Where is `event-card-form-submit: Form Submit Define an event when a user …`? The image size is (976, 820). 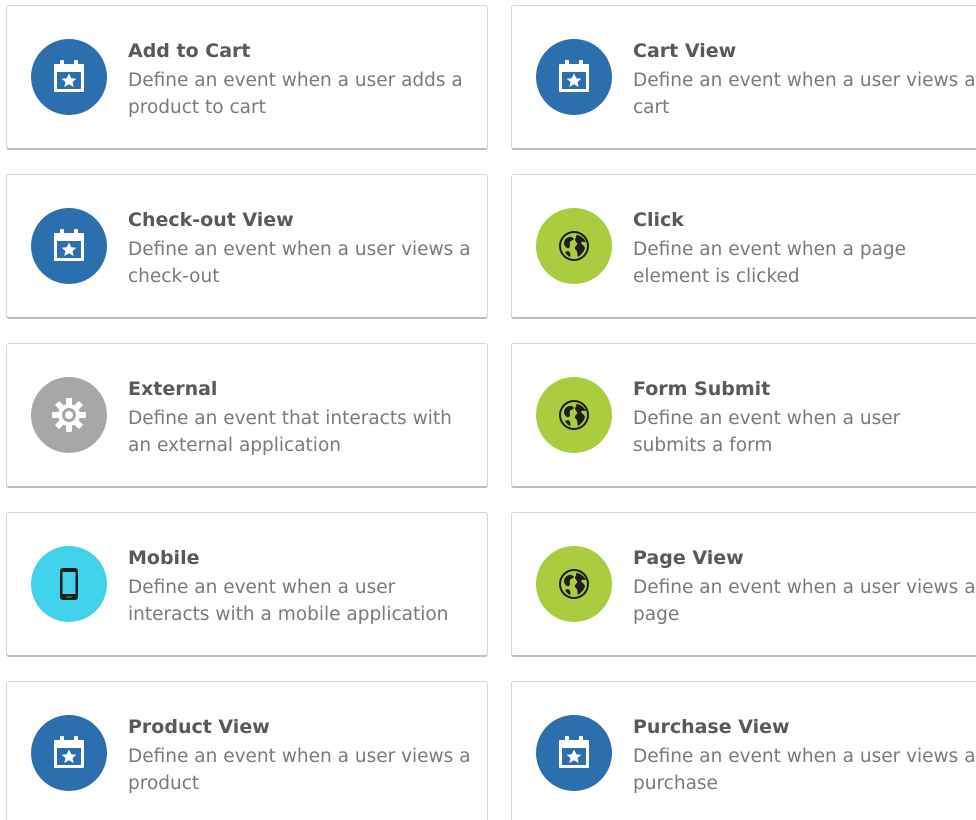 event-card-form-submit: Form Submit Define an event when a user … is located at coordinates (743, 415).